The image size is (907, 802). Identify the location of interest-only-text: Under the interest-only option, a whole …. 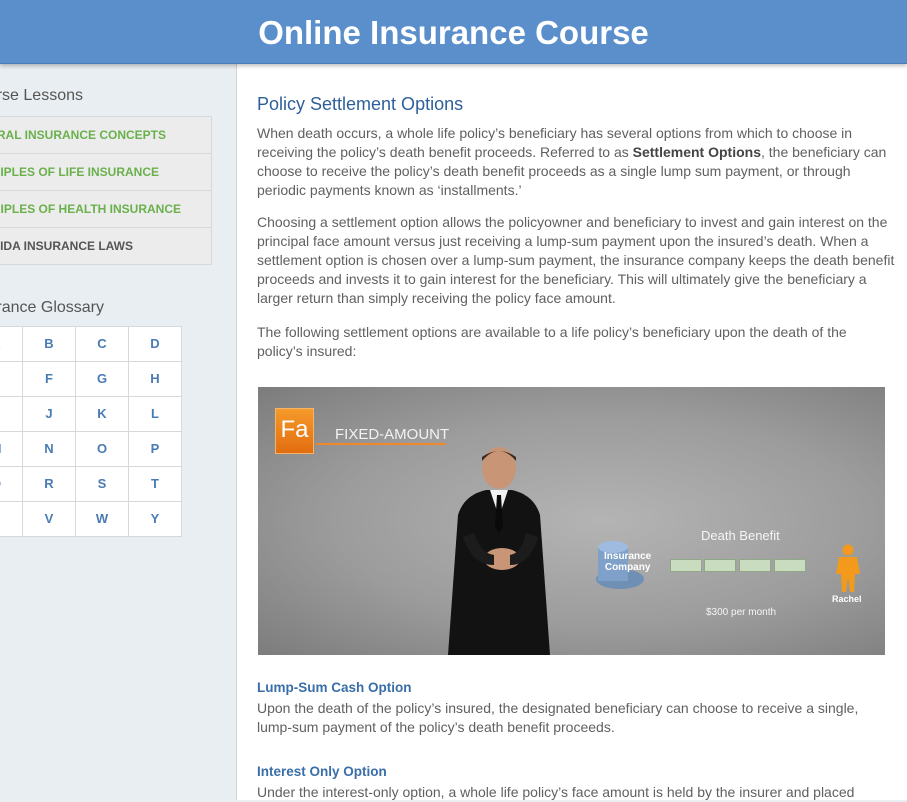
(556, 792).